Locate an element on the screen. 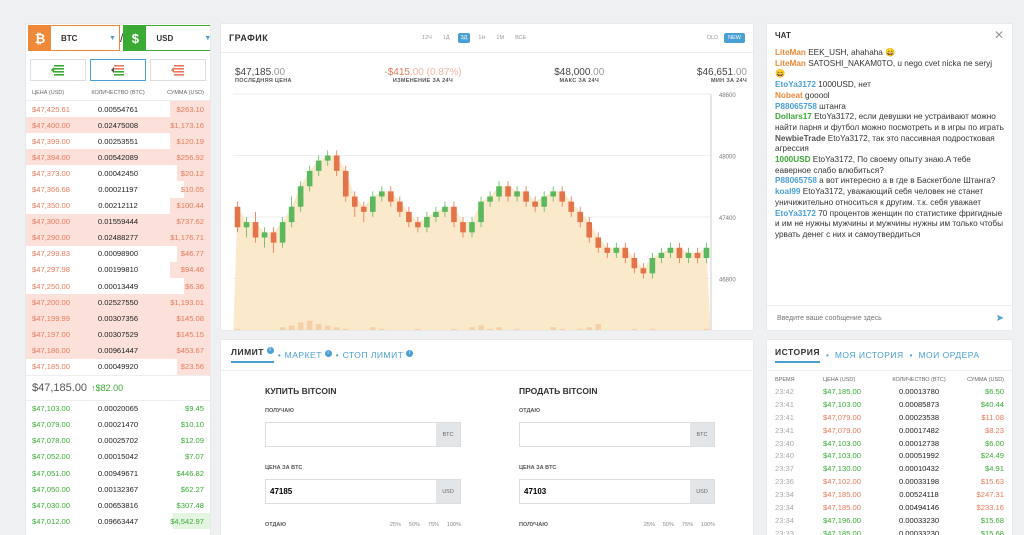 The image size is (1024, 535). orderbook-row: $47,079.00 0.00021470 $10.10 is located at coordinates (118, 425).